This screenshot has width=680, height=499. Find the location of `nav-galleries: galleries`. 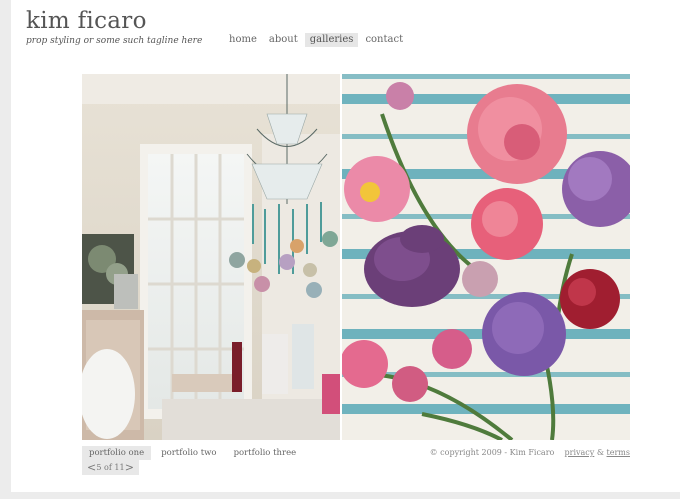

nav-galleries: galleries is located at coordinates (331, 40).